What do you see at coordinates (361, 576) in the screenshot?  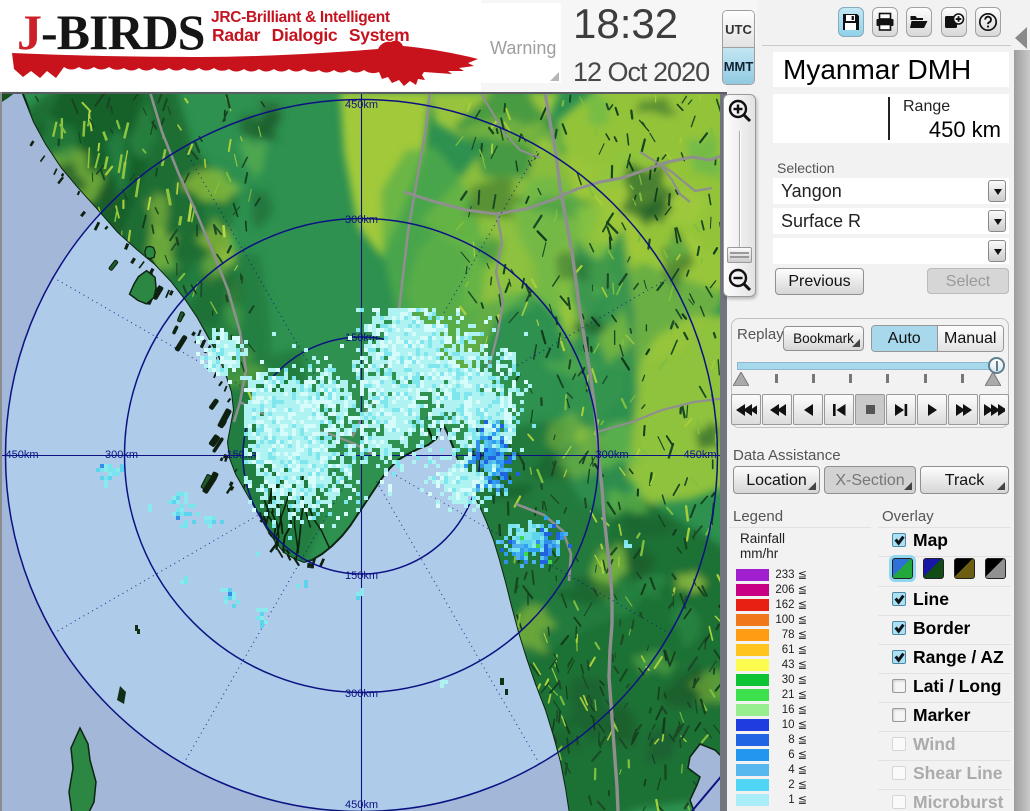 I see `svg-text: 150km` at bounding box center [361, 576].